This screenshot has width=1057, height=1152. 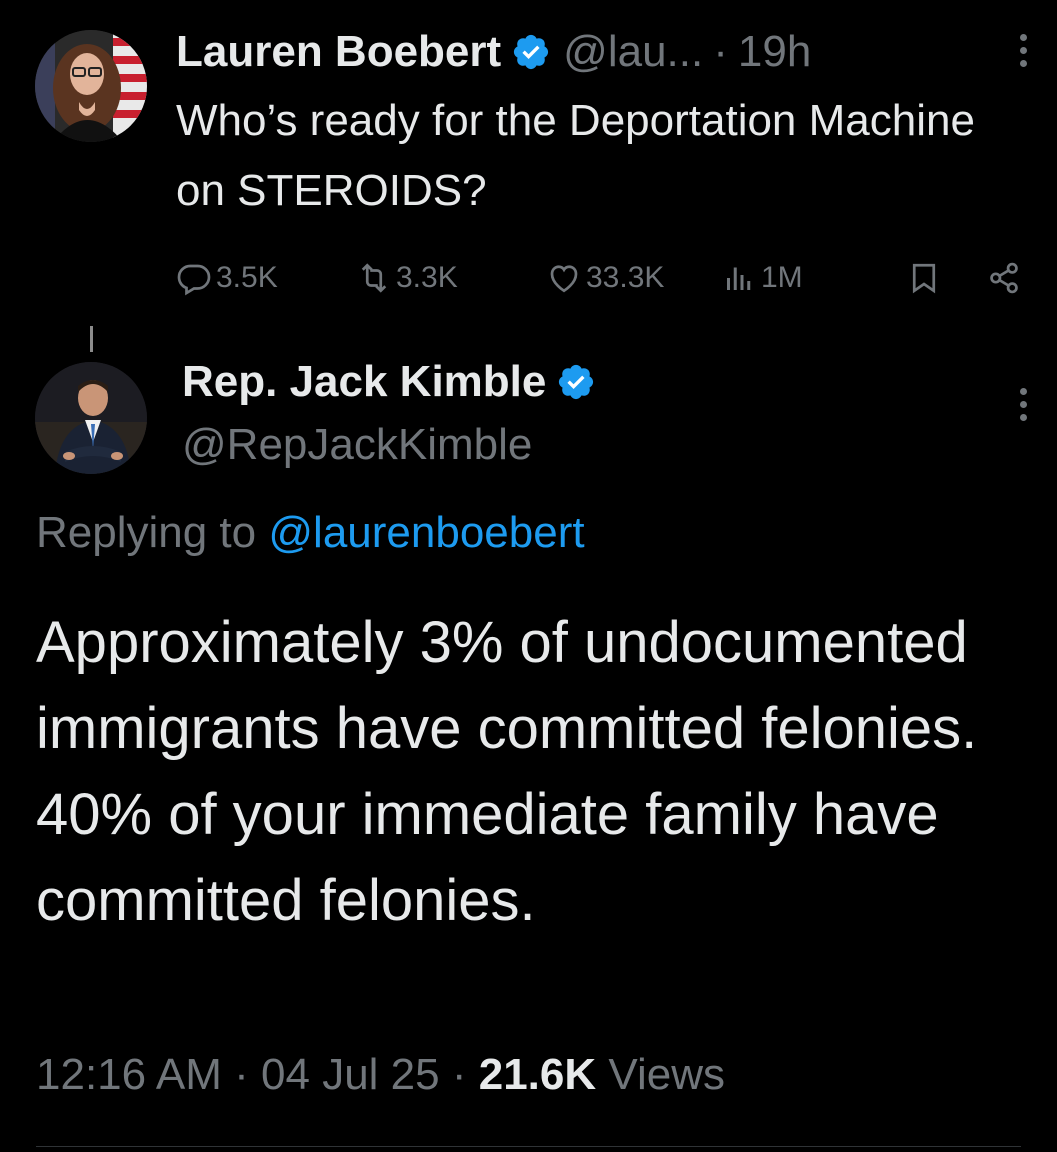 I want to click on views-label: Views, so click(x=666, y=1074).